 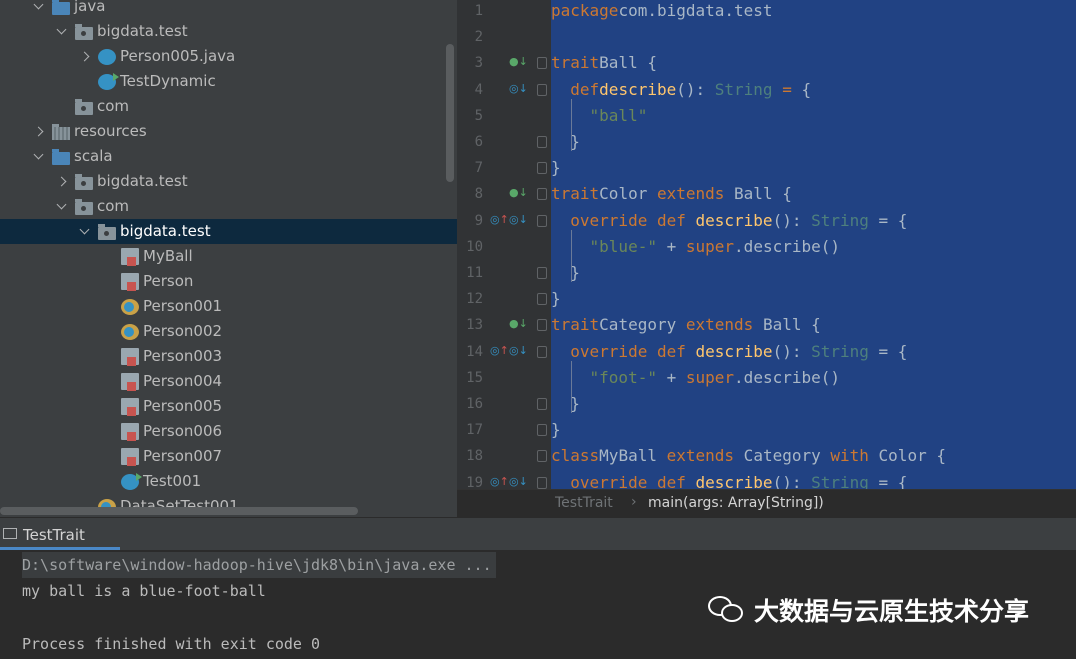 I want to click on class-icon, so click(x=107, y=57).